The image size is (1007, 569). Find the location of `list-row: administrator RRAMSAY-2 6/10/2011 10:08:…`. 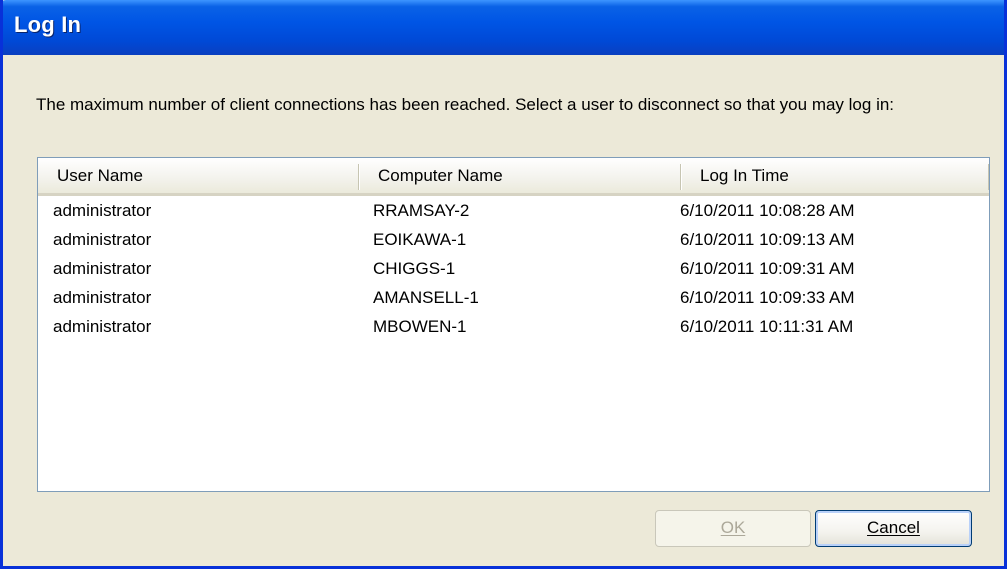

list-row: administrator RRAMSAY-2 6/10/2011 10:08:… is located at coordinates (513, 210).